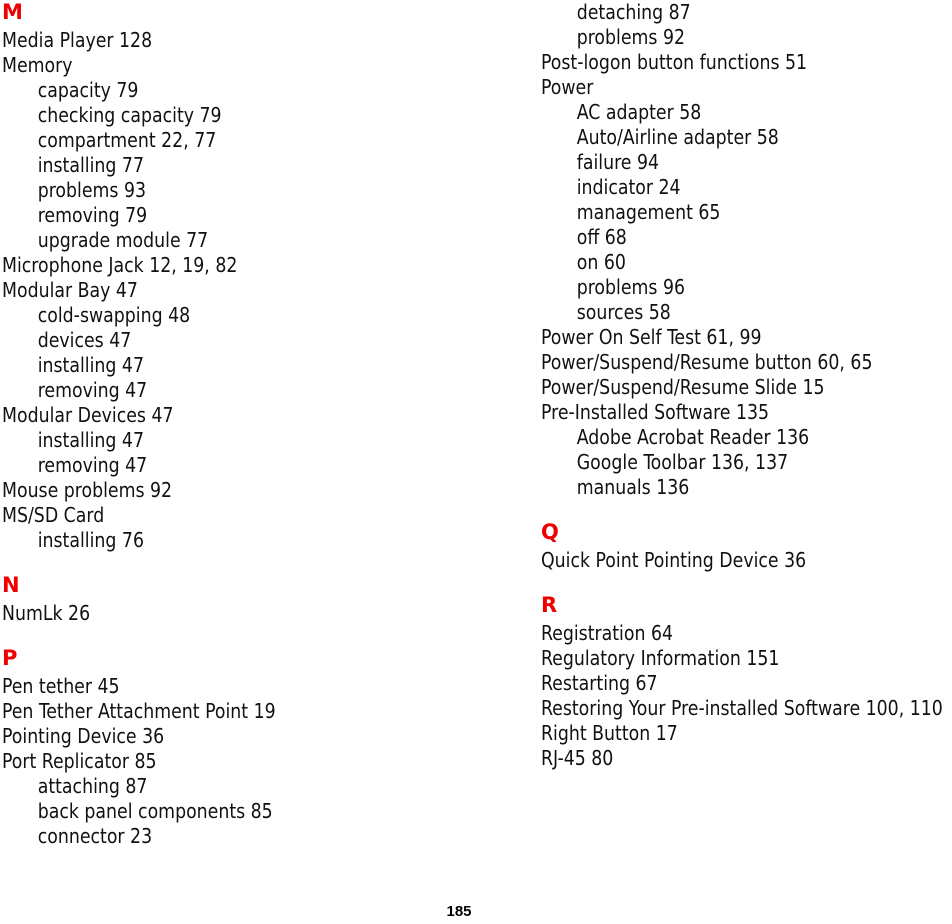 The width and height of the screenshot is (952, 924). I want to click on index-subentry: on 60, so click(601, 262).